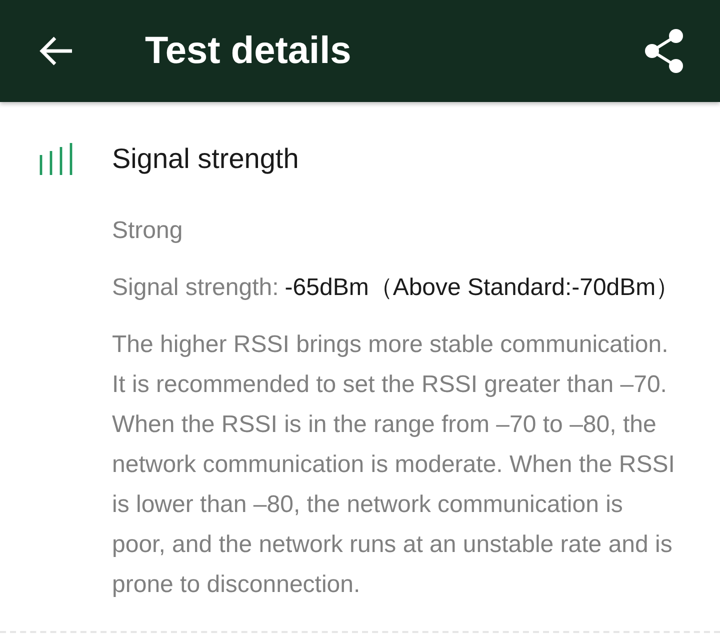 This screenshot has width=720, height=637. What do you see at coordinates (482, 288) in the screenshot?
I see `reading-value: -65dBm（Above Standard:-70dBm）` at bounding box center [482, 288].